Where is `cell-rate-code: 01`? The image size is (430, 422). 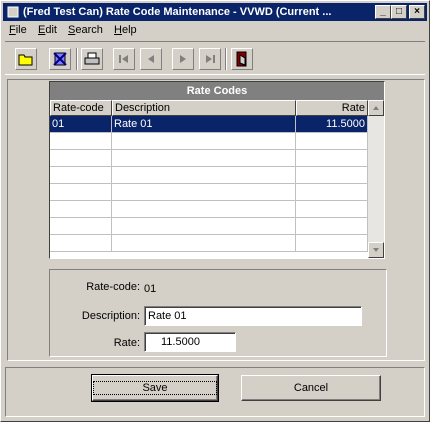
cell-rate-code: 01 is located at coordinates (81, 124).